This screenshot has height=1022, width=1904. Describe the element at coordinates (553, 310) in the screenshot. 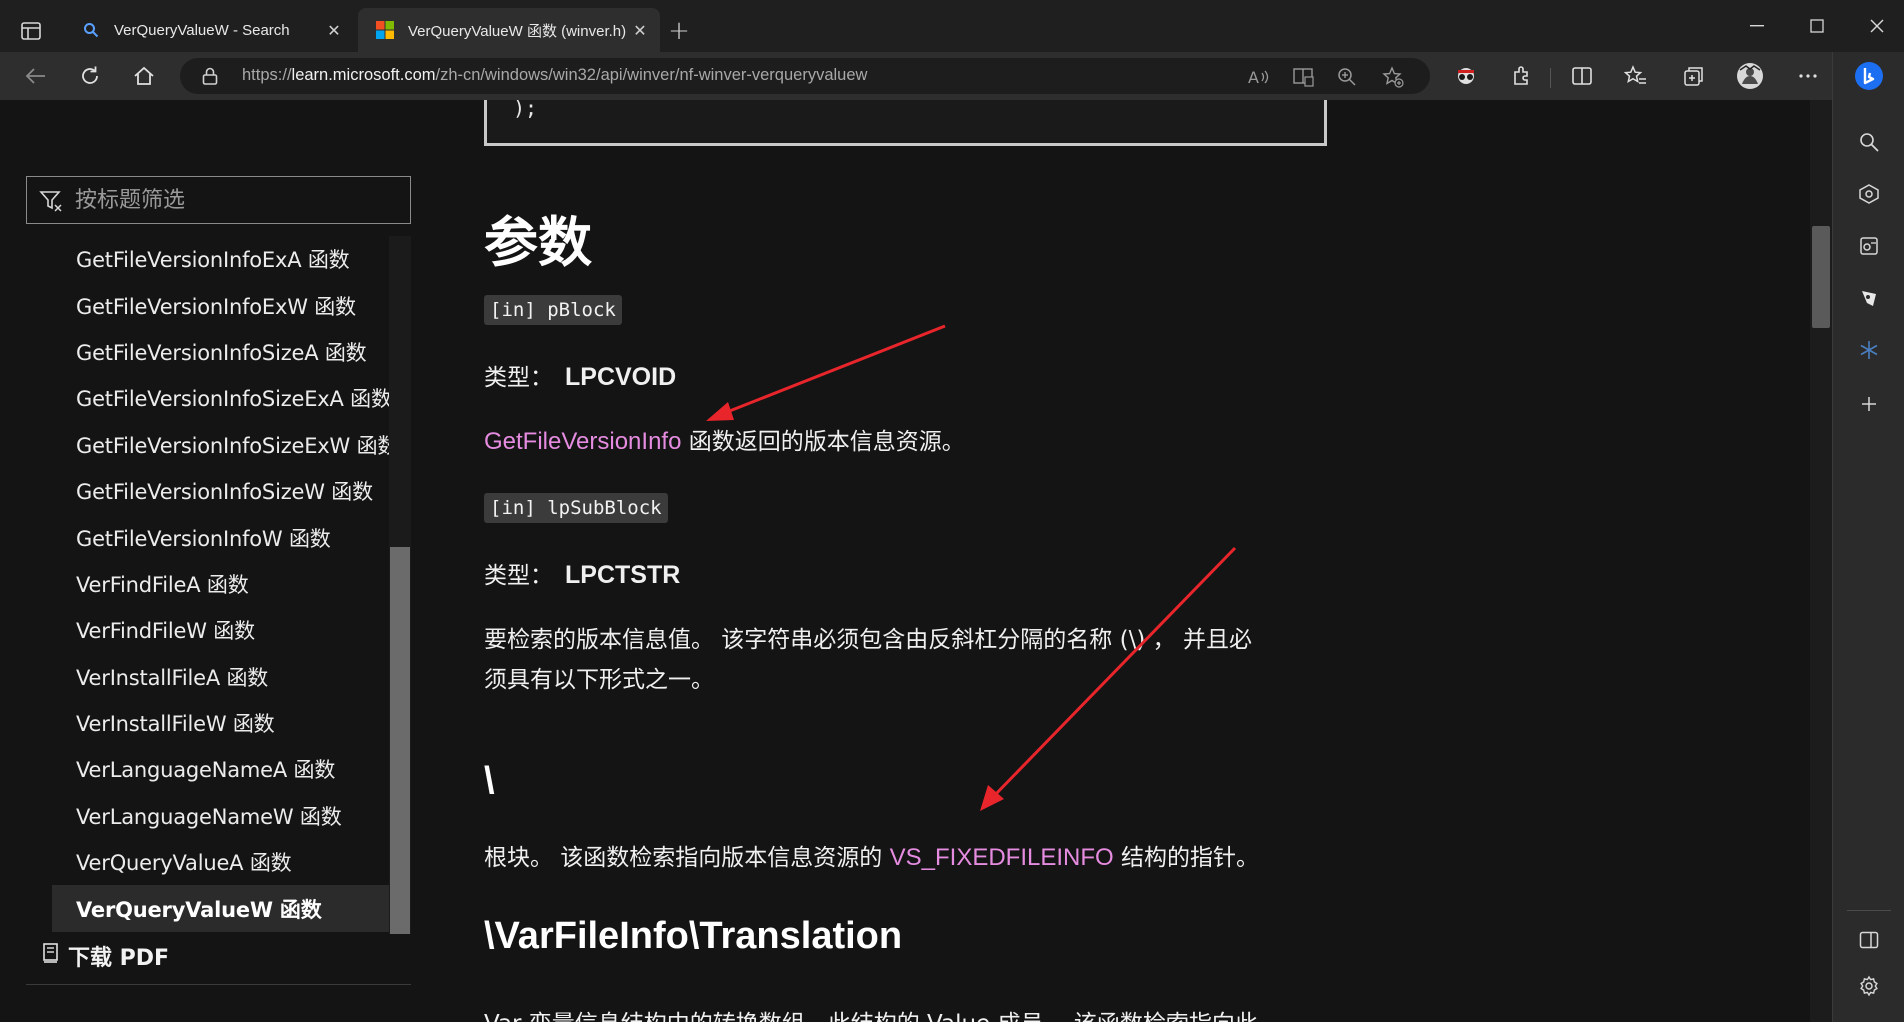

I see `param-pblock-tag: [in] pBlock` at that location.